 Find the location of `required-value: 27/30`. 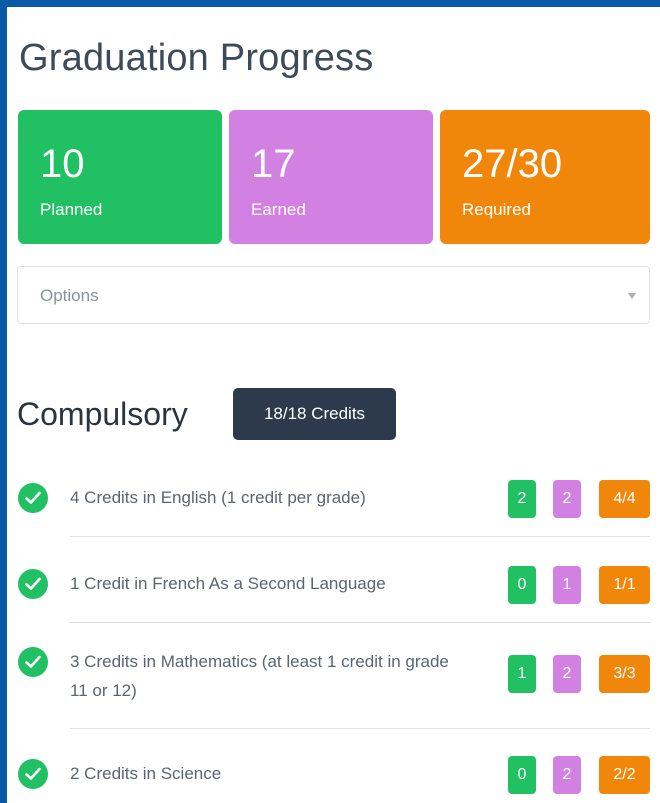

required-value: 27/30 is located at coordinates (512, 164).